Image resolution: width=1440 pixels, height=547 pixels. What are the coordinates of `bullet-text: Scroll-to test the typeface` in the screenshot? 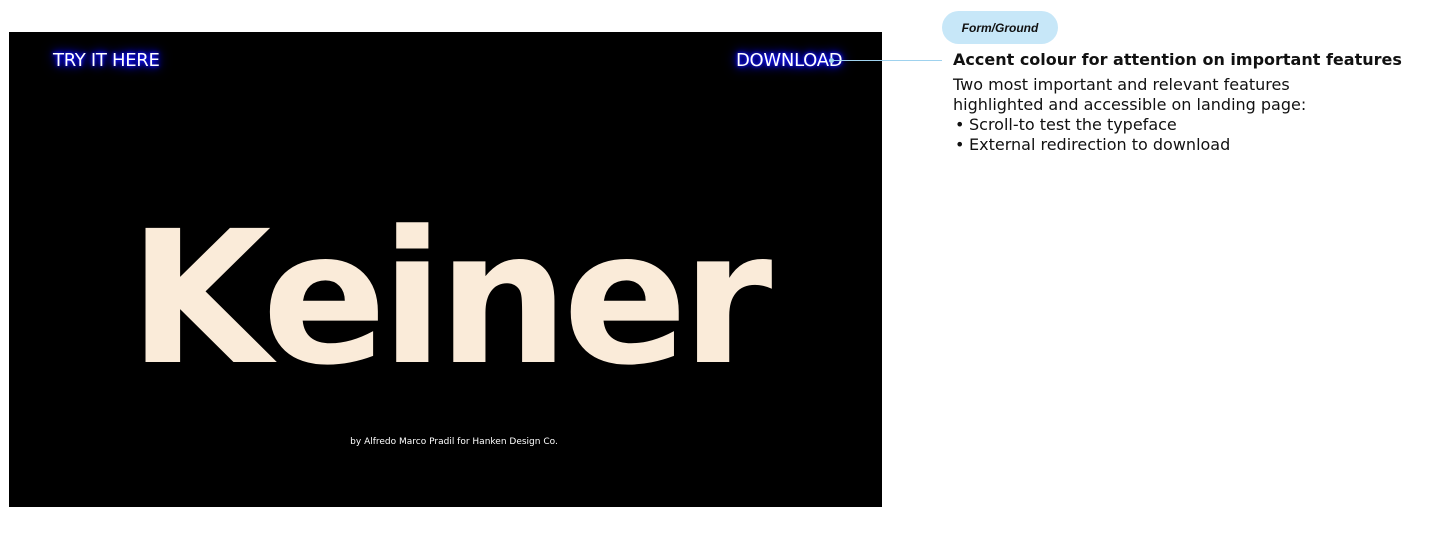 It's located at (1073, 124).